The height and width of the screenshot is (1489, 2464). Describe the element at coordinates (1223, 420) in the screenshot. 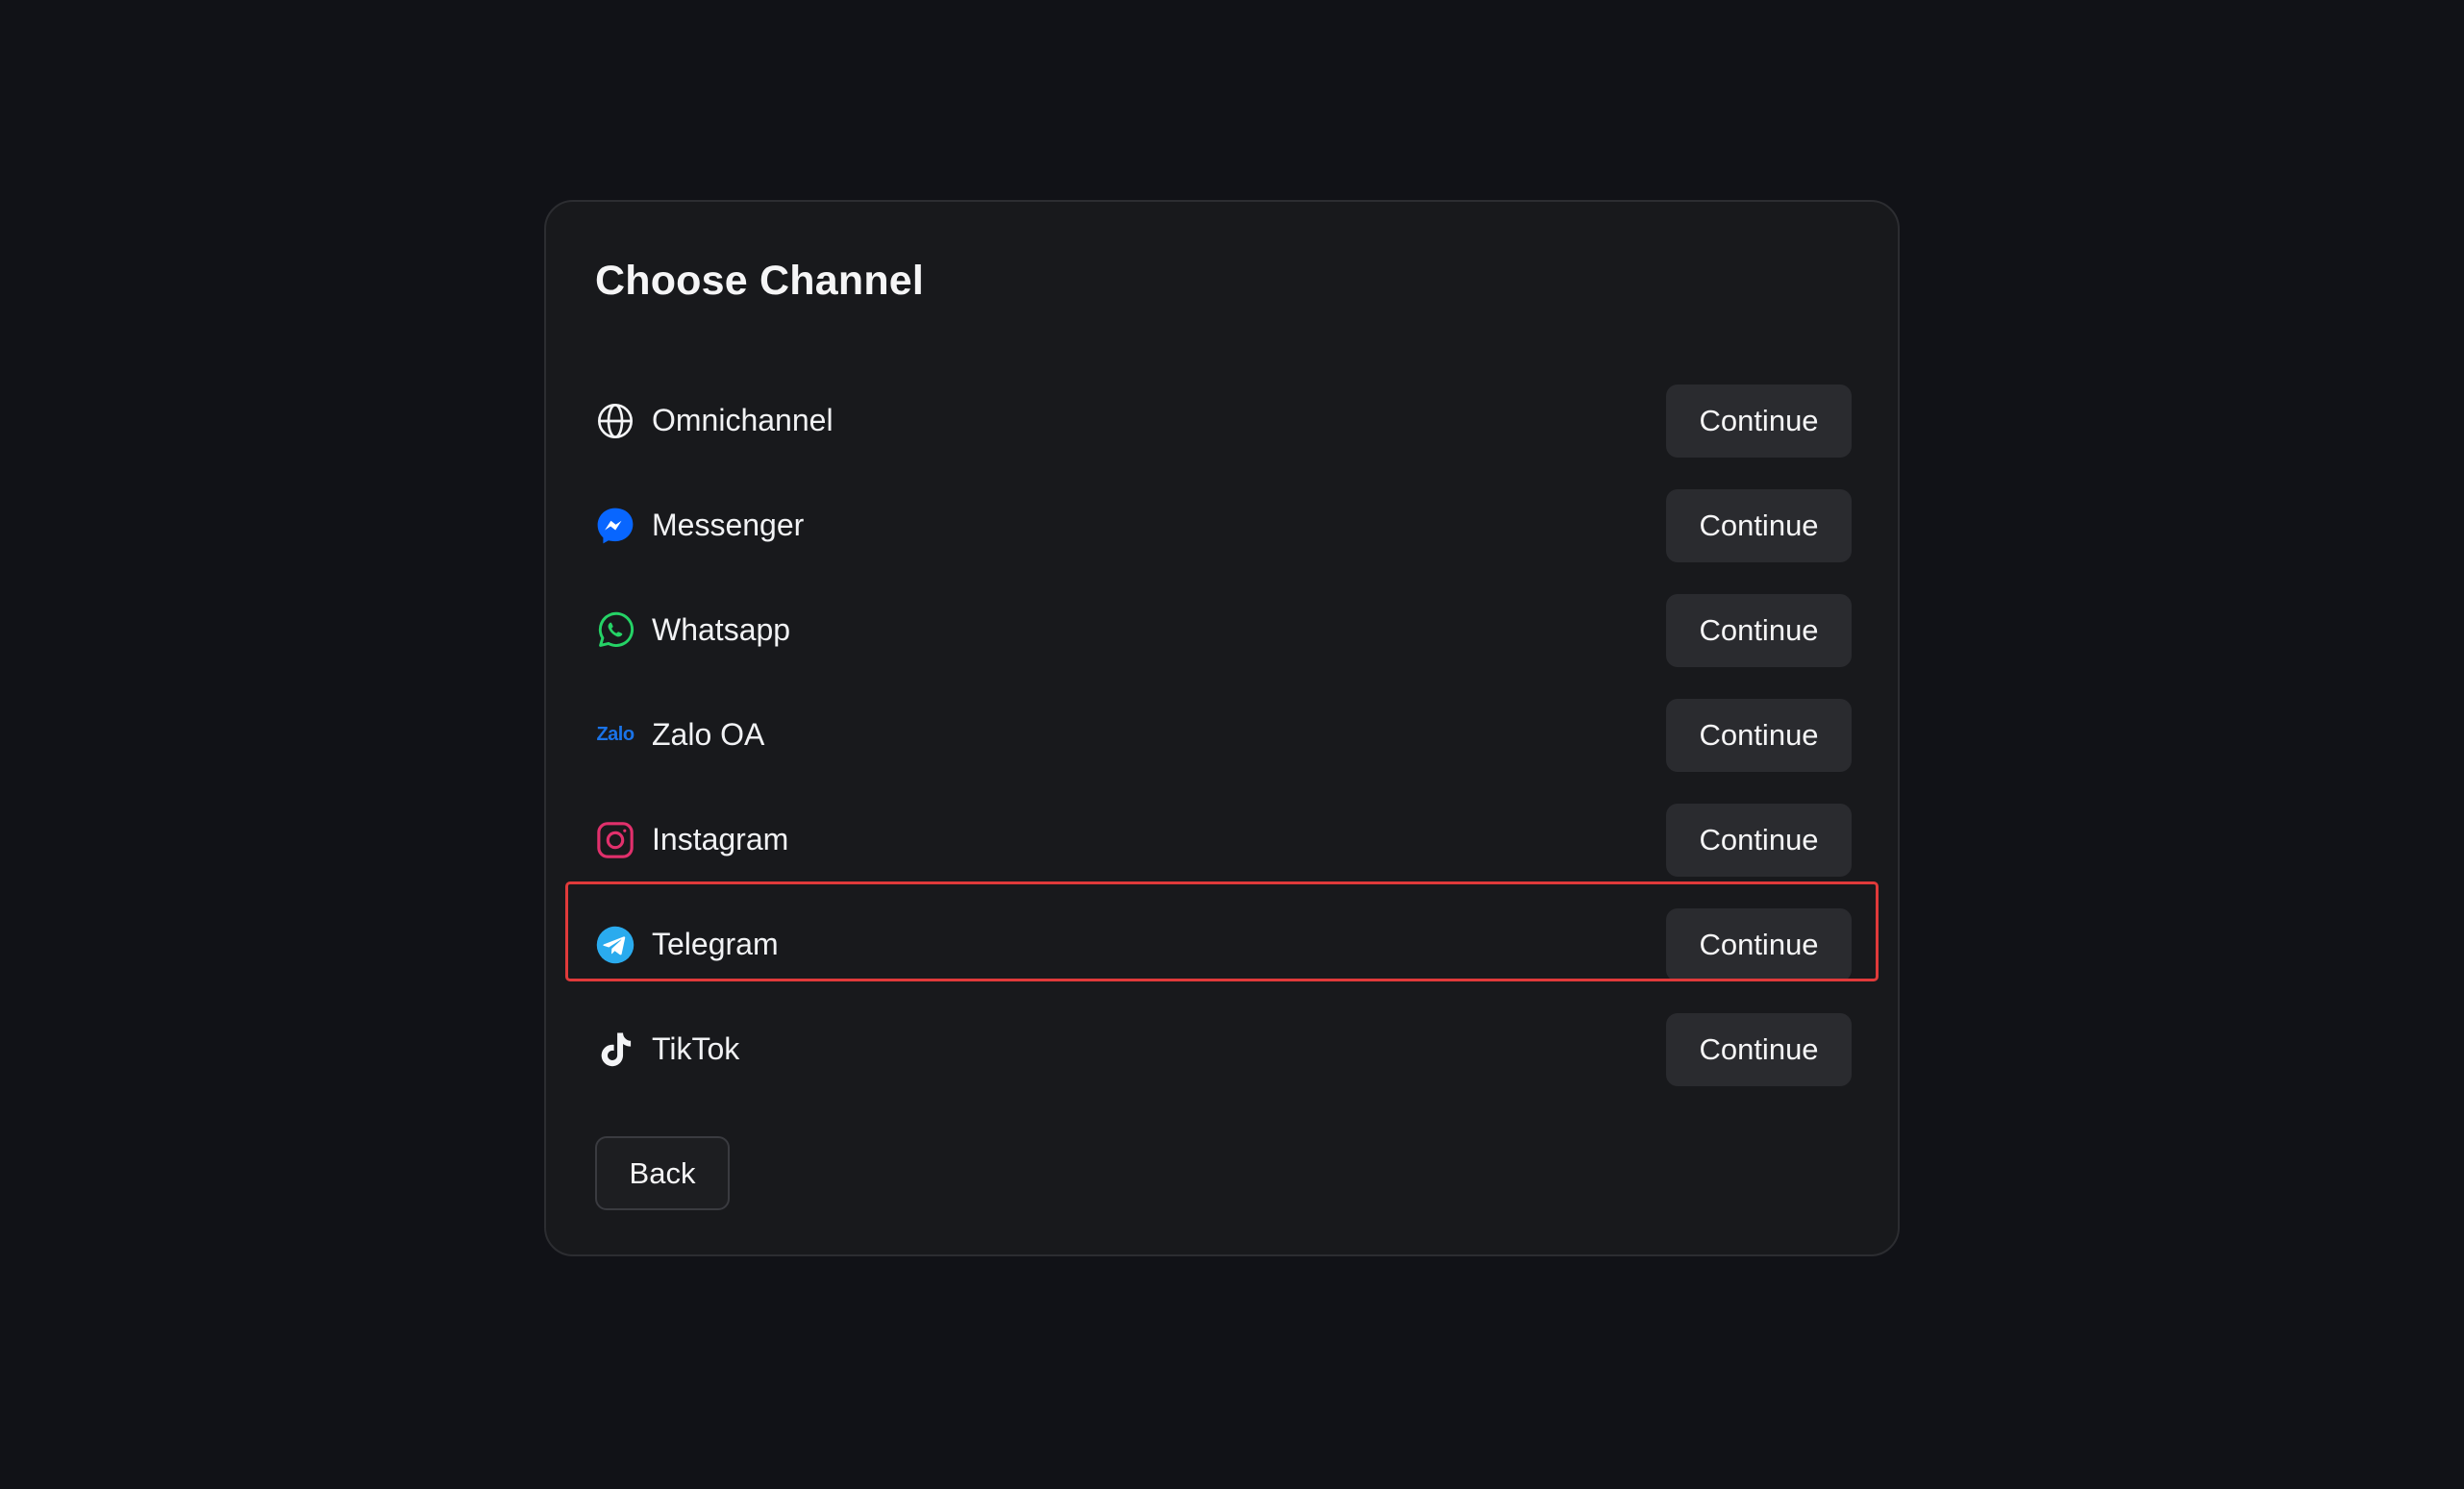

I see `channel-row-omnichannel: Omnichannel Continue` at that location.